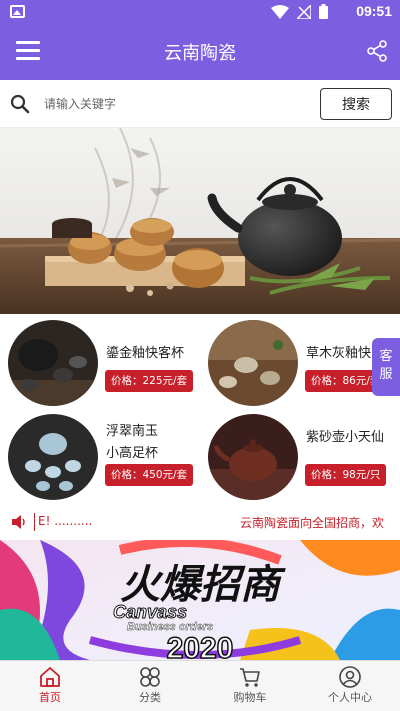 The image size is (400, 711). I want to click on search-bar: 搜索, so click(200, 104).